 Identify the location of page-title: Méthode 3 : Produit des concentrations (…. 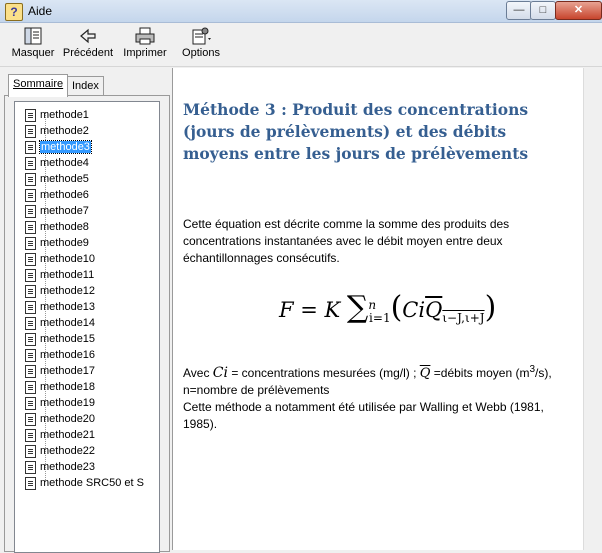
(356, 131).